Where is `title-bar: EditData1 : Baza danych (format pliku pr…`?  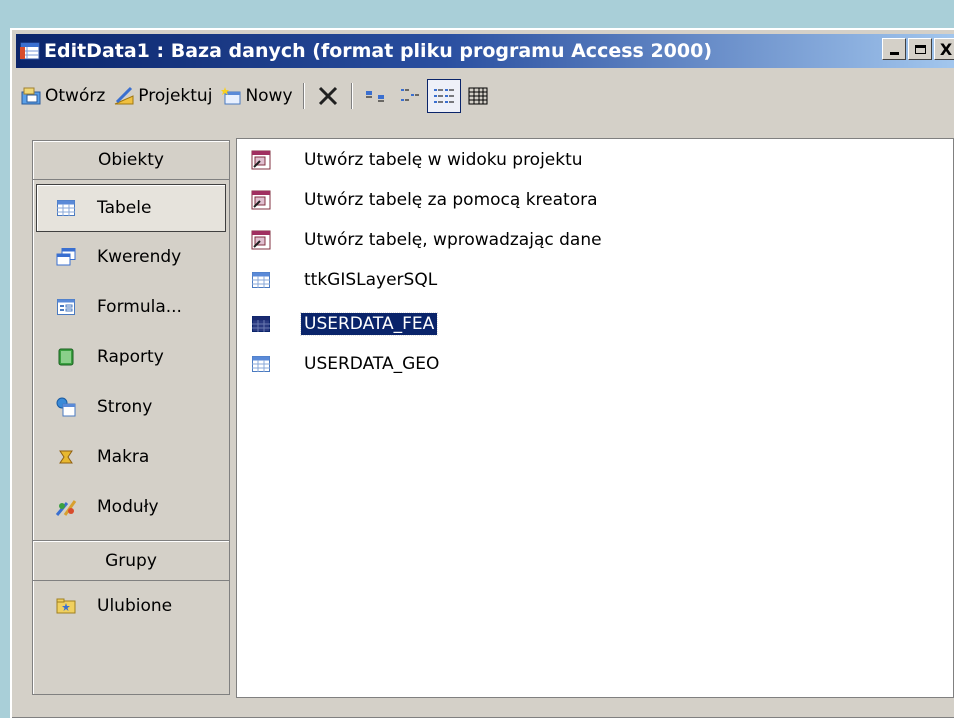
title-bar: EditData1 : Baza danych (format pliku pr… is located at coordinates (485, 51).